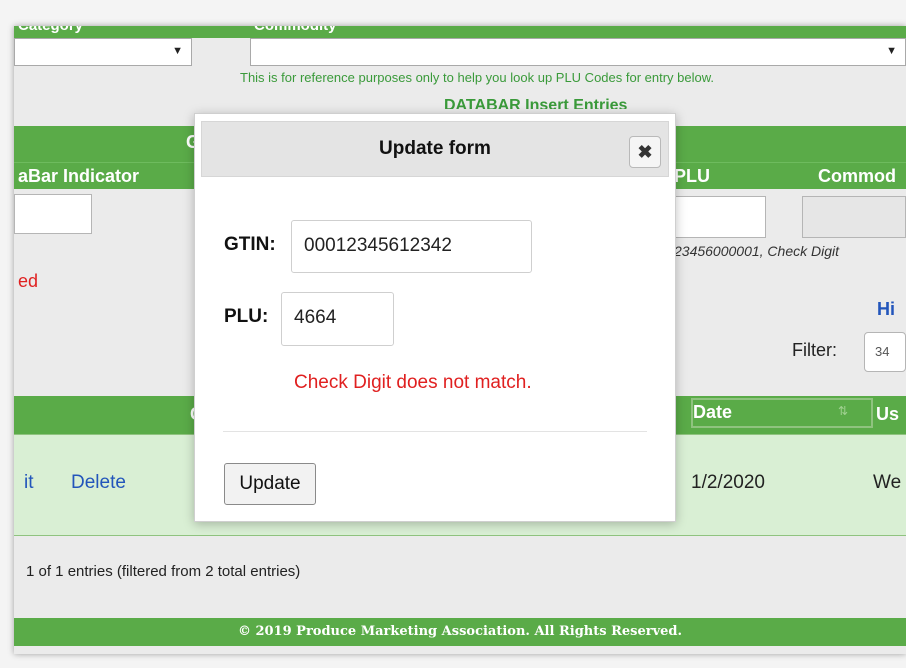  I want to click on col-commodity: Commod, so click(857, 176).